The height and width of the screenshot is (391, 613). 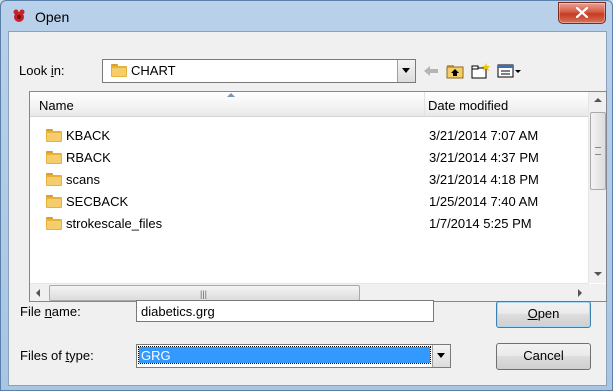 I want to click on sort-arrow-icon, so click(x=231, y=95).